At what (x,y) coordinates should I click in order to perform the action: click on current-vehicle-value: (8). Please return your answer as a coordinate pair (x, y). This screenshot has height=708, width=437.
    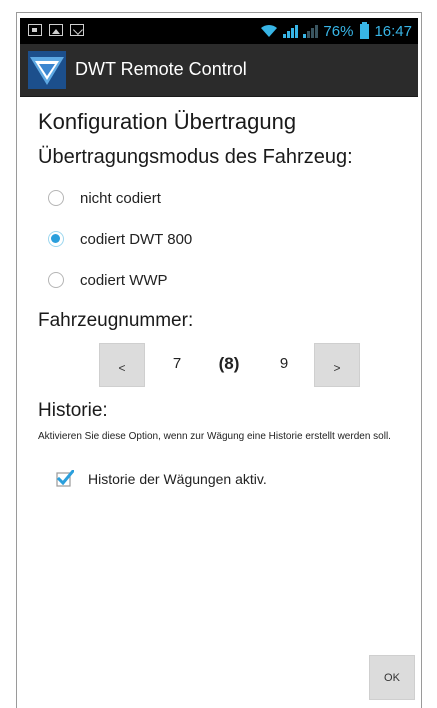
    Looking at the image, I should click on (229, 363).